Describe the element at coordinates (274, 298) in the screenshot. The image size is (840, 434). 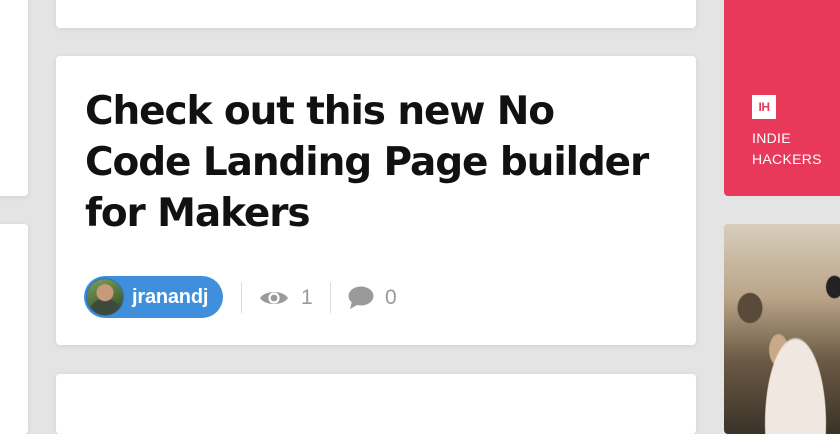
I see `eye-icon` at that location.